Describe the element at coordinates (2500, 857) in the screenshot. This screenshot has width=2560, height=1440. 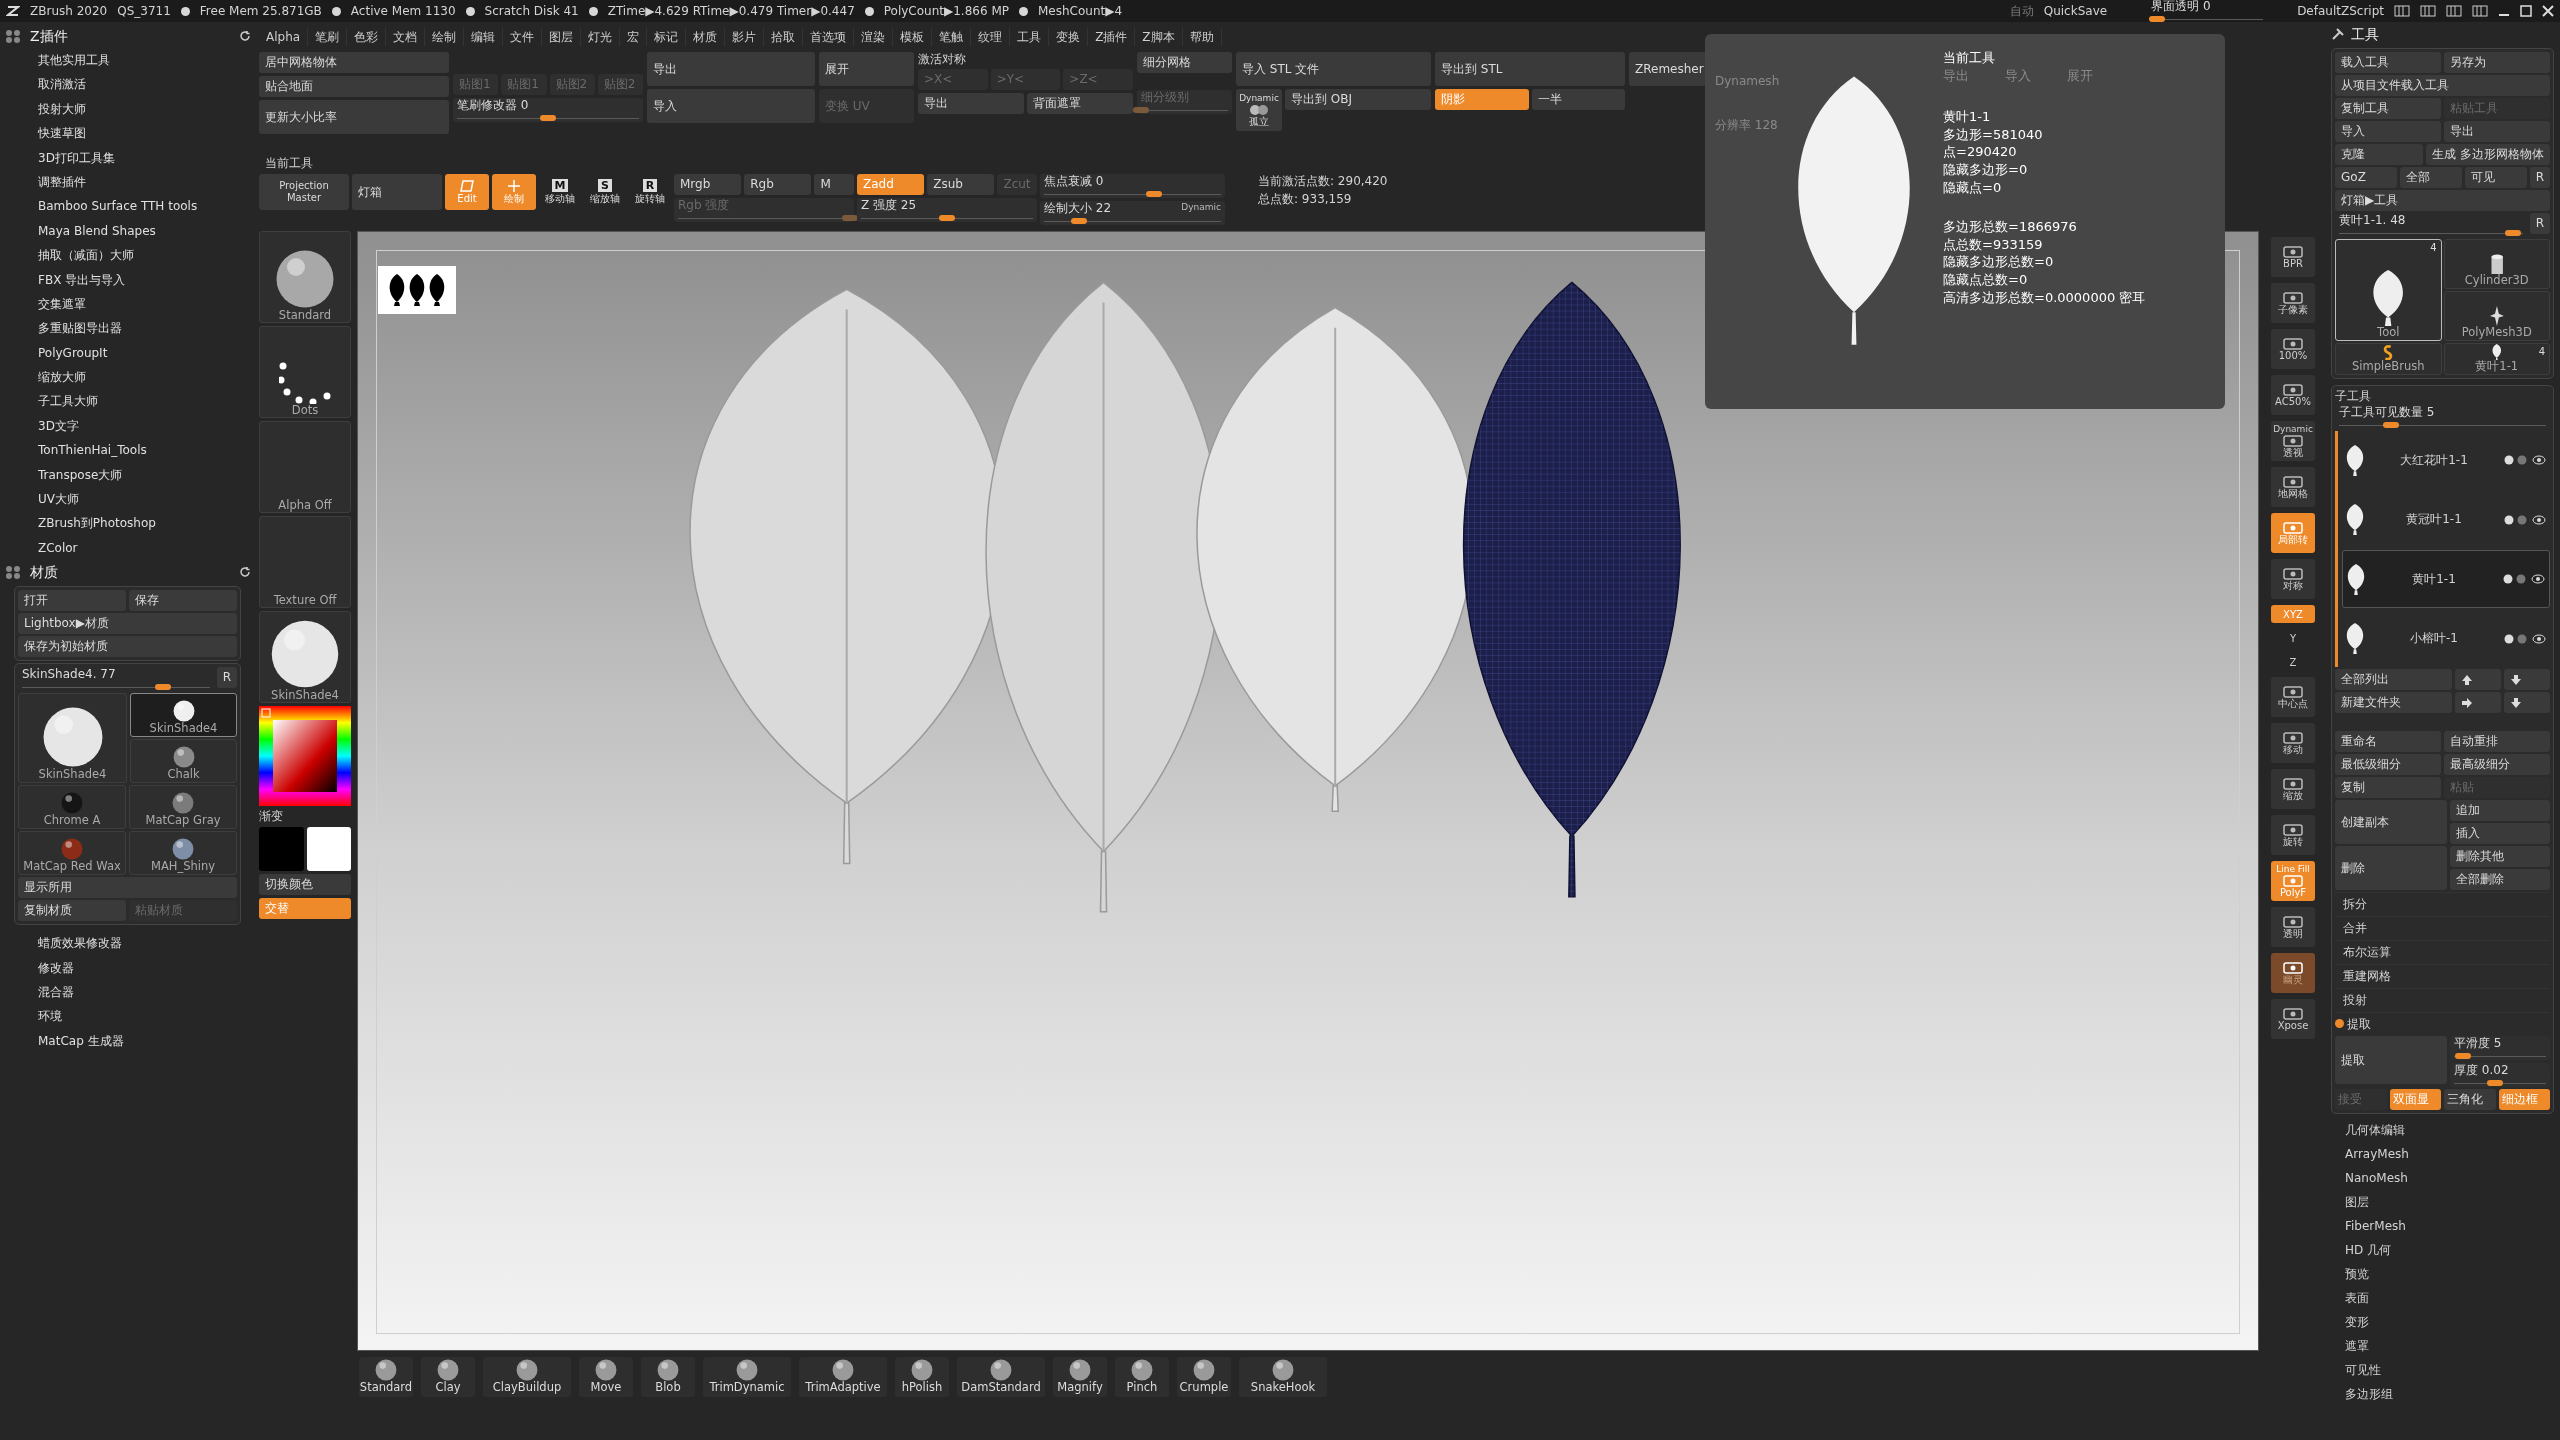
I see `subtool-button: 删除其他` at that location.